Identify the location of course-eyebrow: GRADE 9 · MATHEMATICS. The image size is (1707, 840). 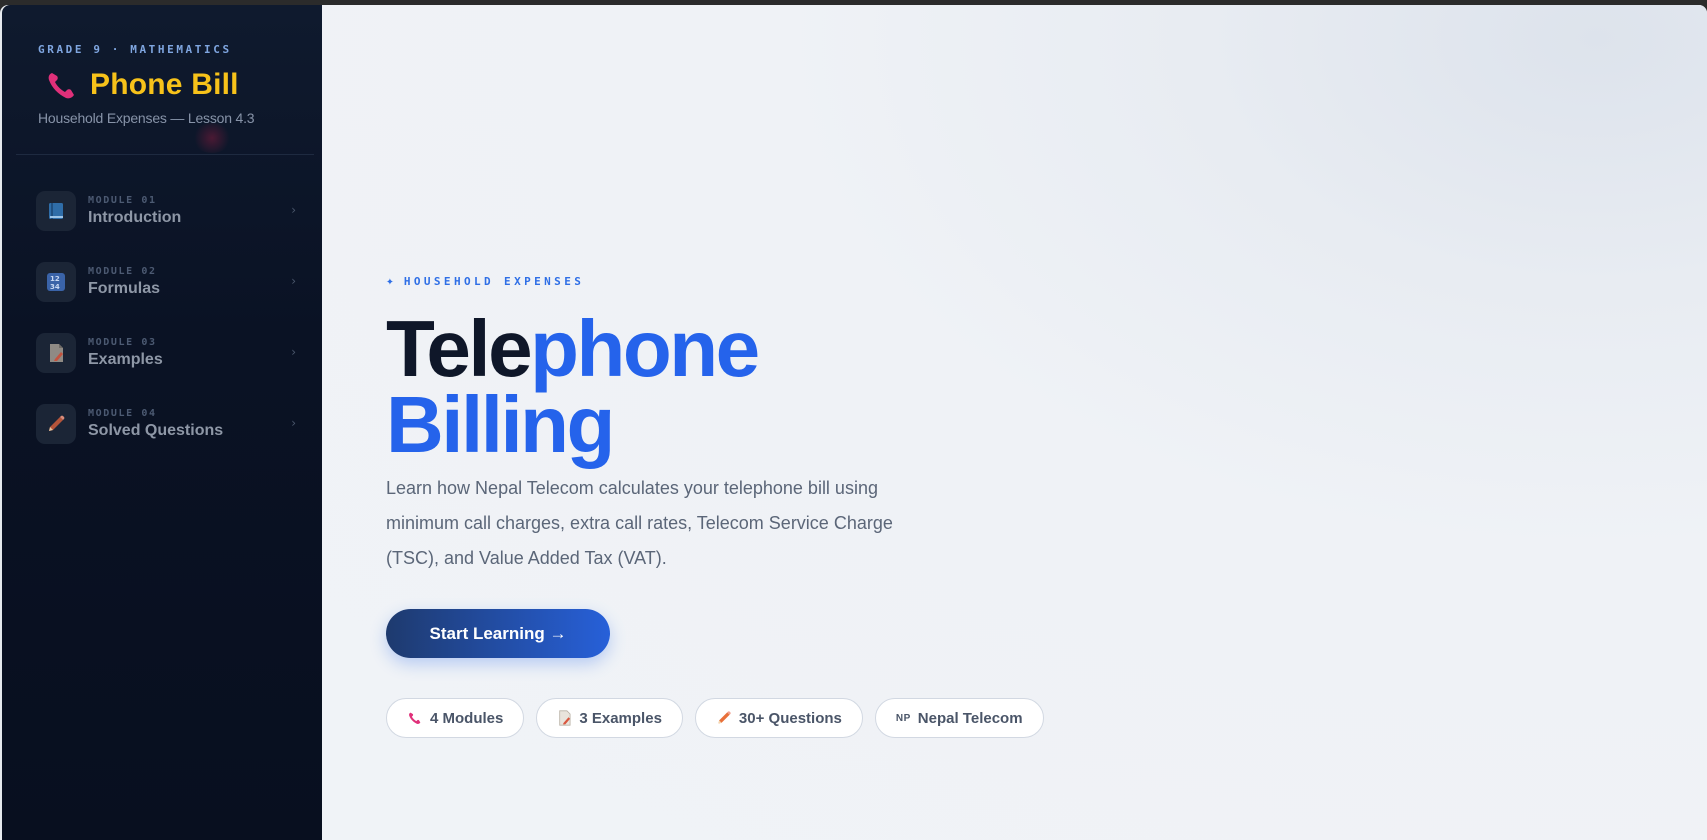
(135, 49).